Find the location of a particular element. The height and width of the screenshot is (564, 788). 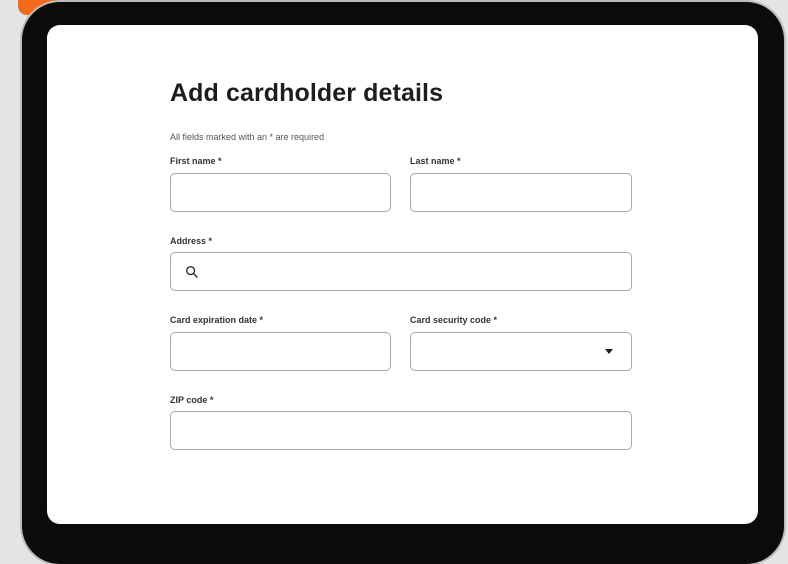

first-name-field is located at coordinates (280, 192).